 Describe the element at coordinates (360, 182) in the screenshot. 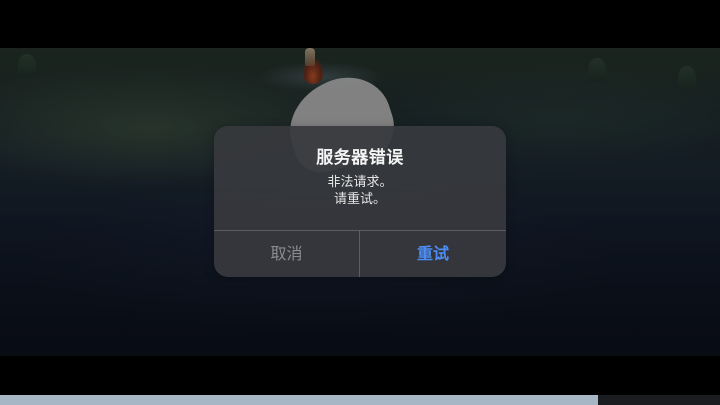

I see `dialog-message-line: 非法请求。` at that location.